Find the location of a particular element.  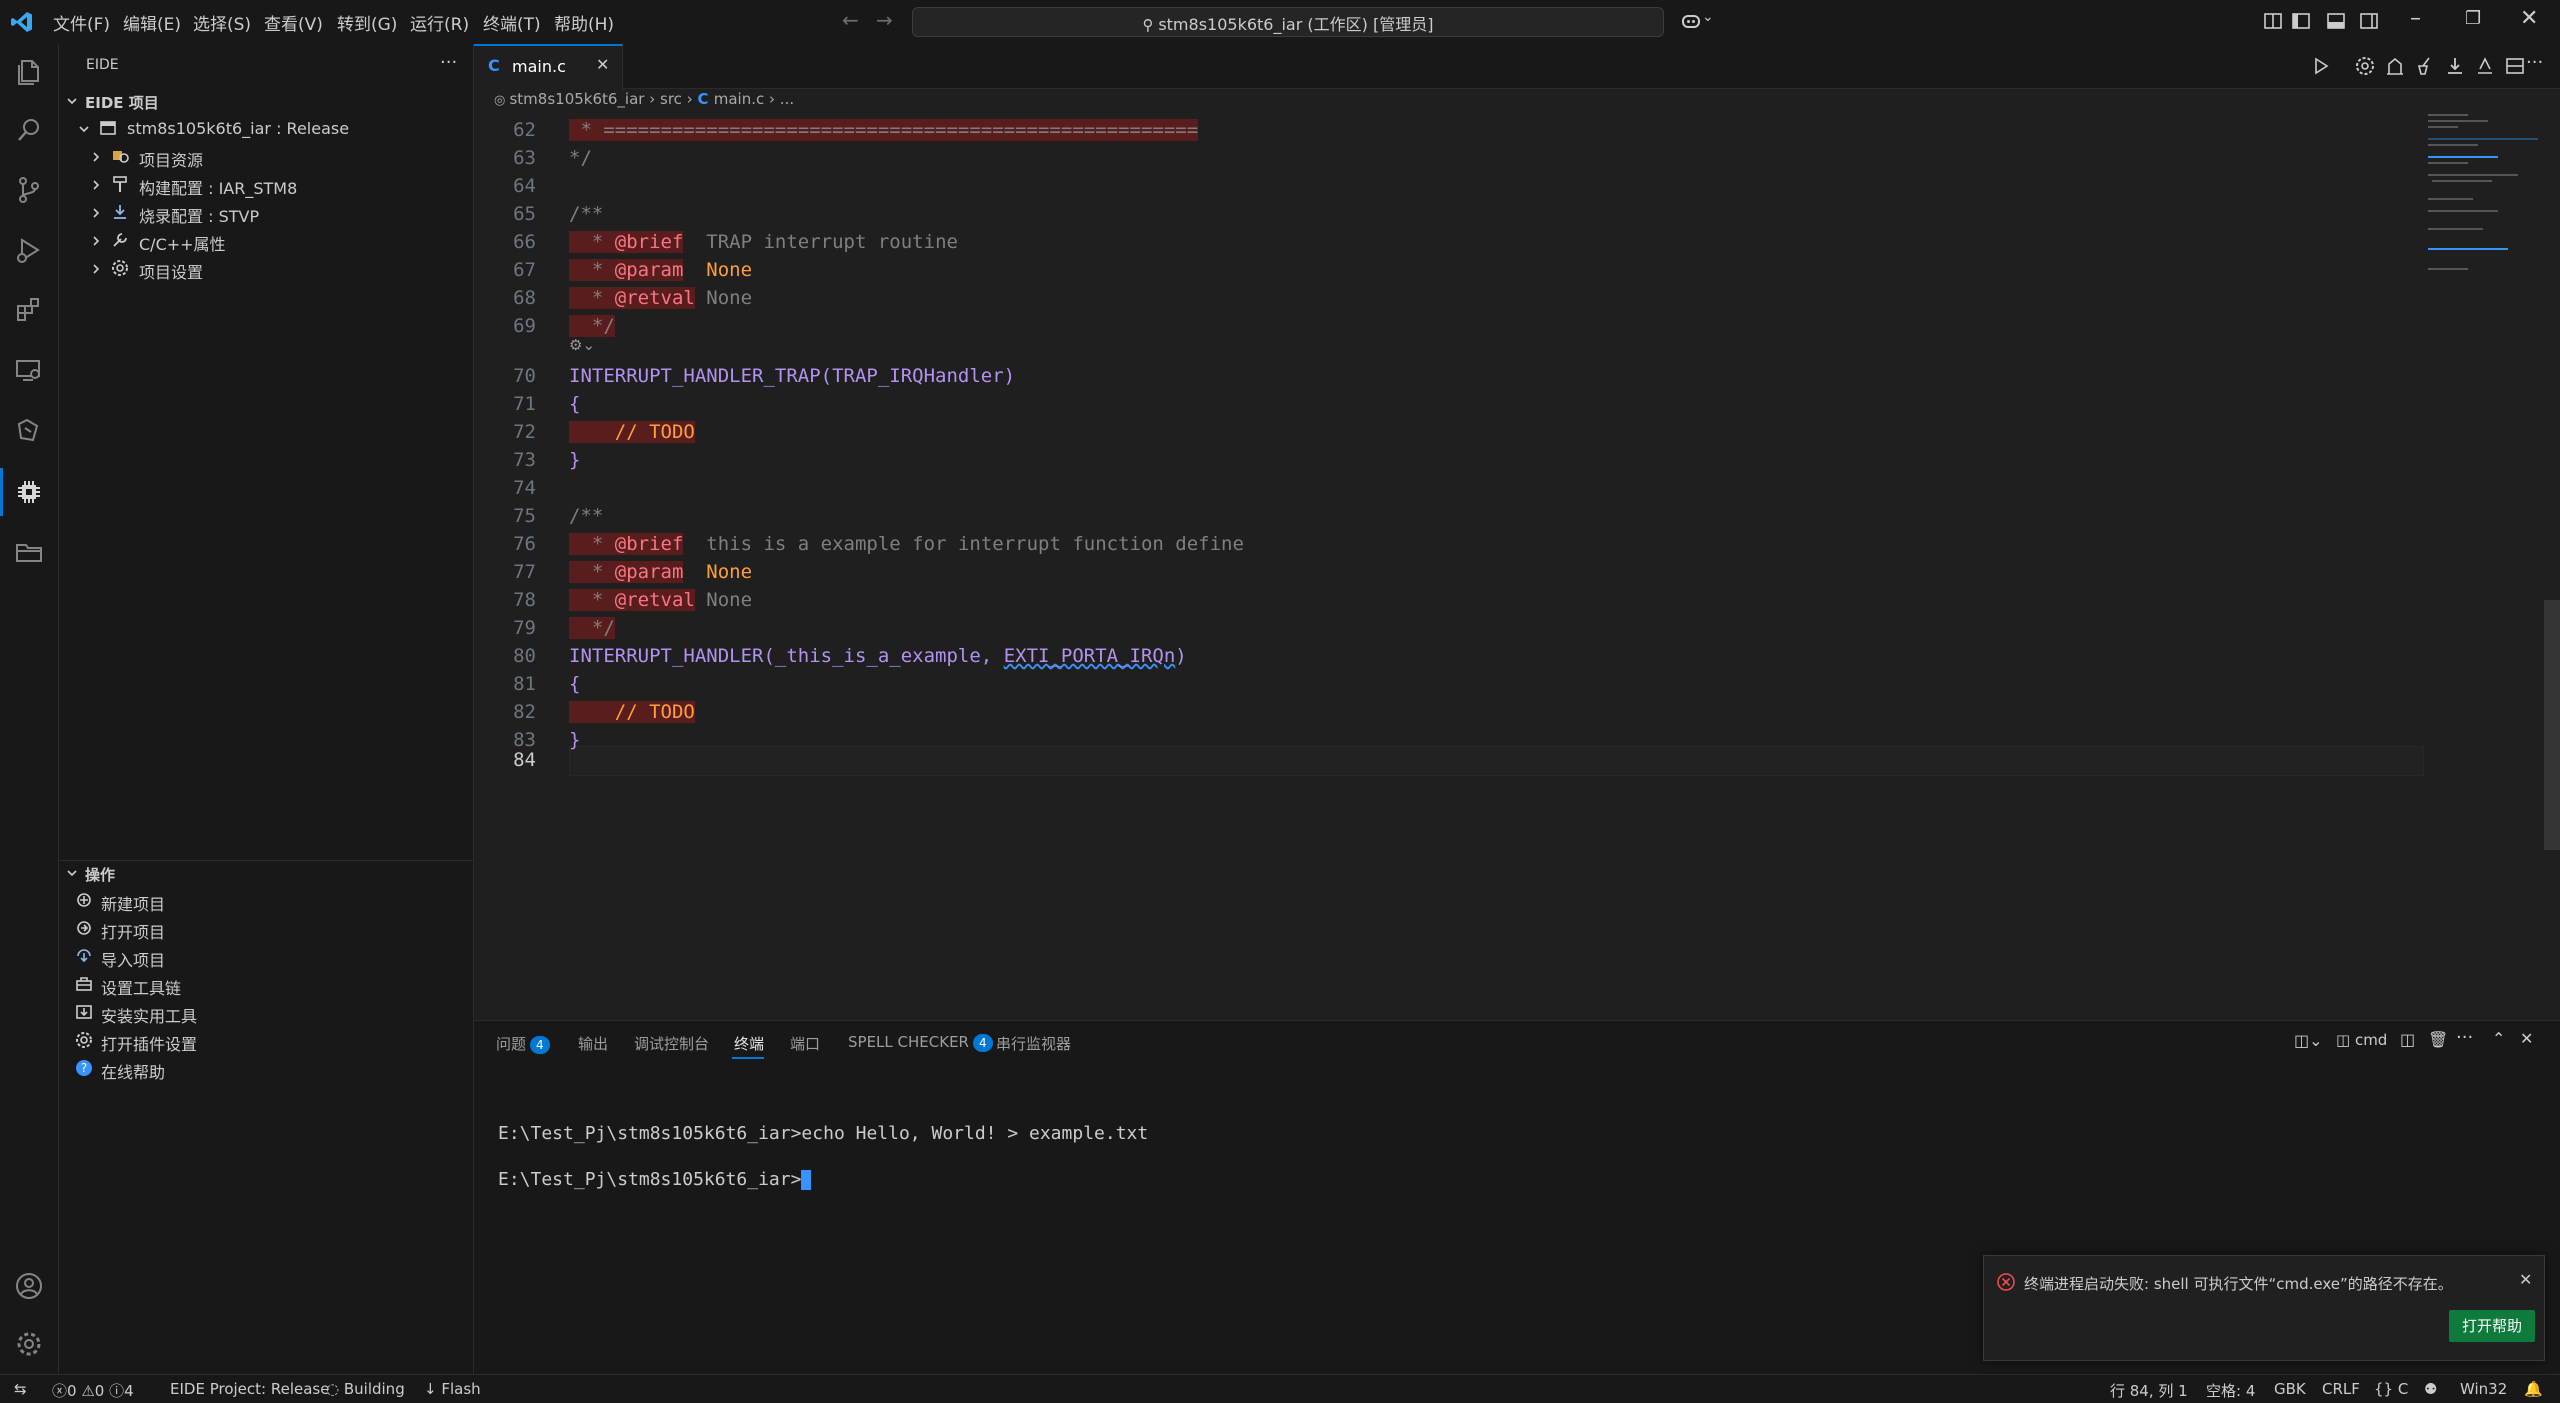

tab-spell-checker: SPELL CHECKER 4 is located at coordinates (920, 1042).